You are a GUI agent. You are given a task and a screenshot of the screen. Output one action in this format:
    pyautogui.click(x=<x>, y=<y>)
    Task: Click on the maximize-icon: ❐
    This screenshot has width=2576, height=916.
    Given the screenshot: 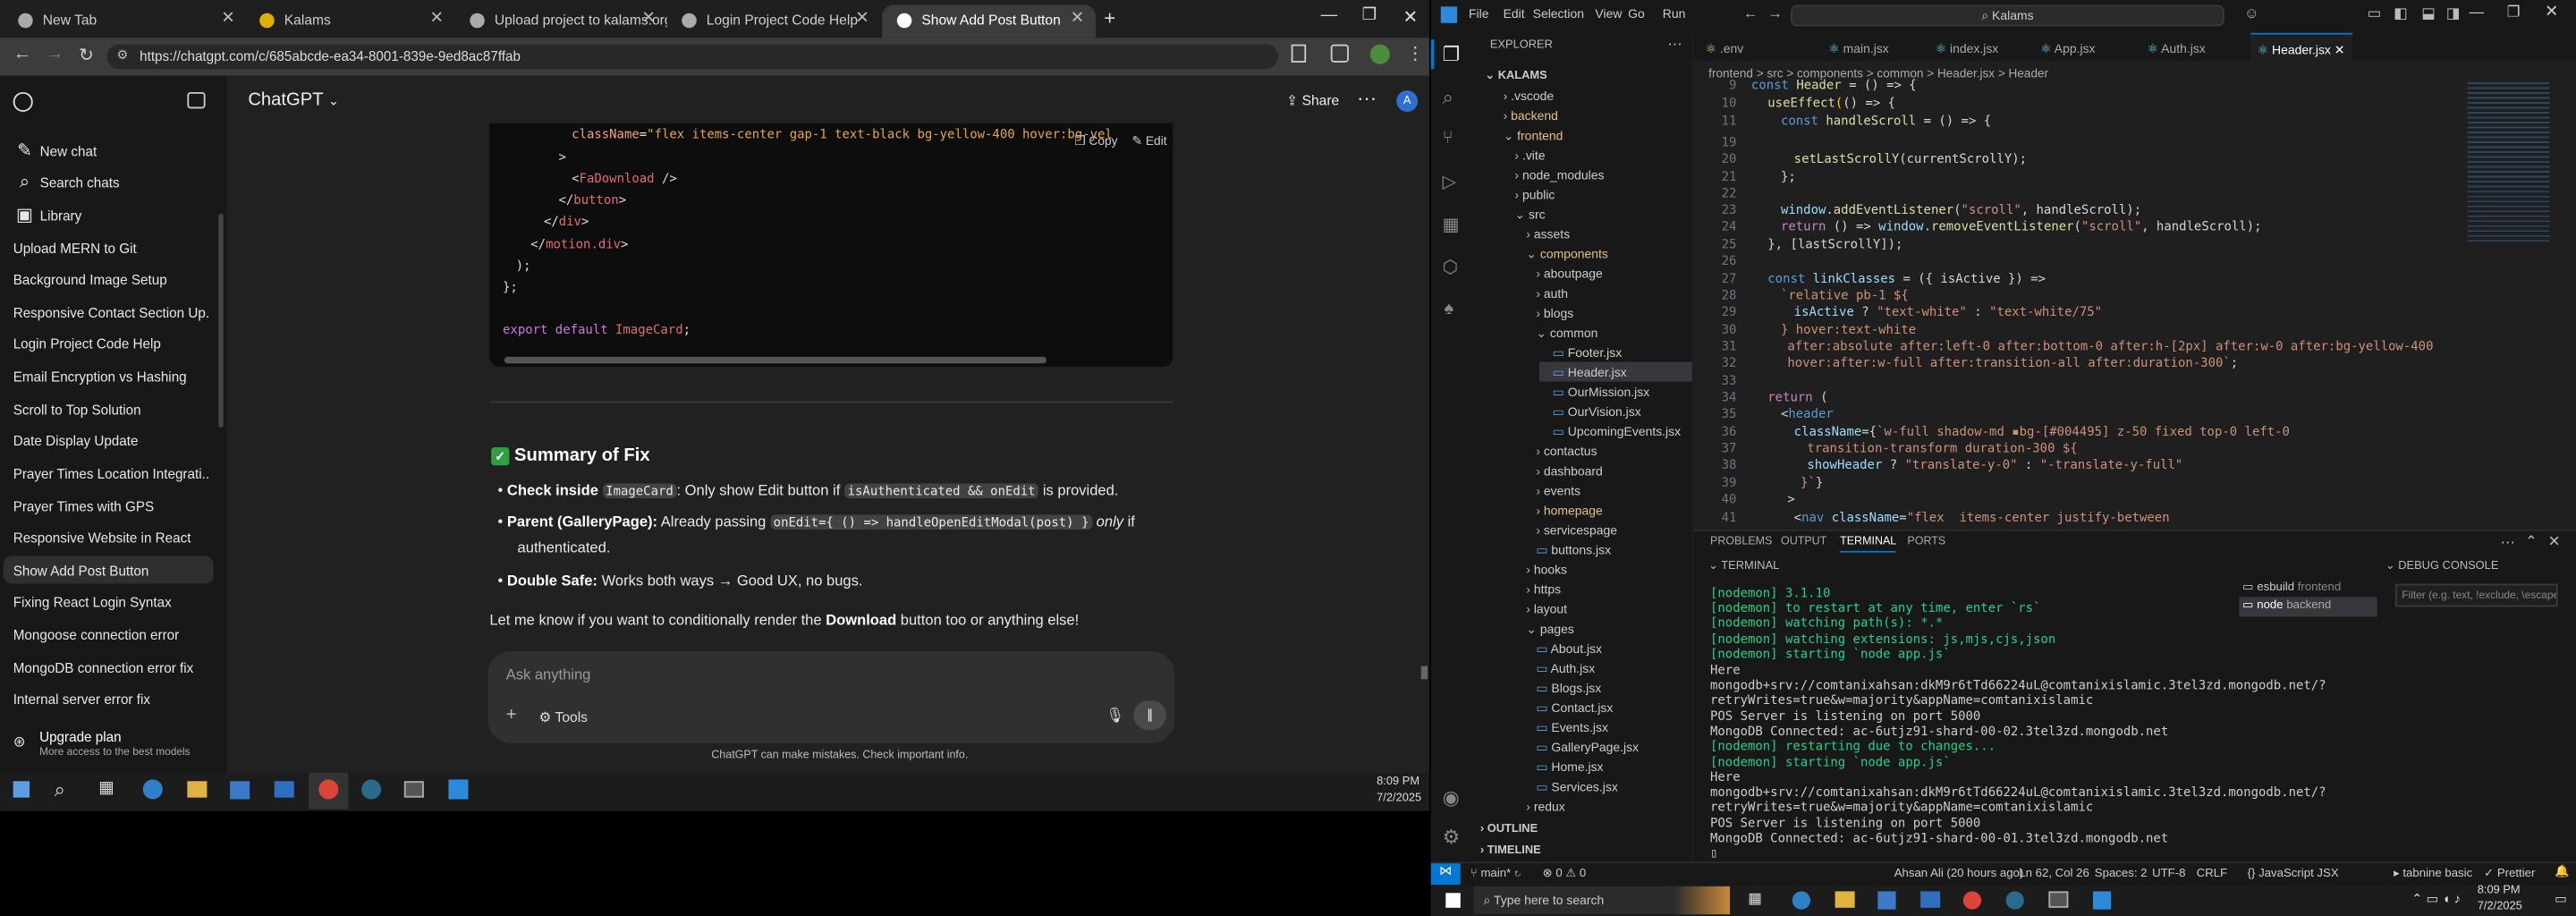 What is the action you would take?
    pyautogui.click(x=2514, y=12)
    